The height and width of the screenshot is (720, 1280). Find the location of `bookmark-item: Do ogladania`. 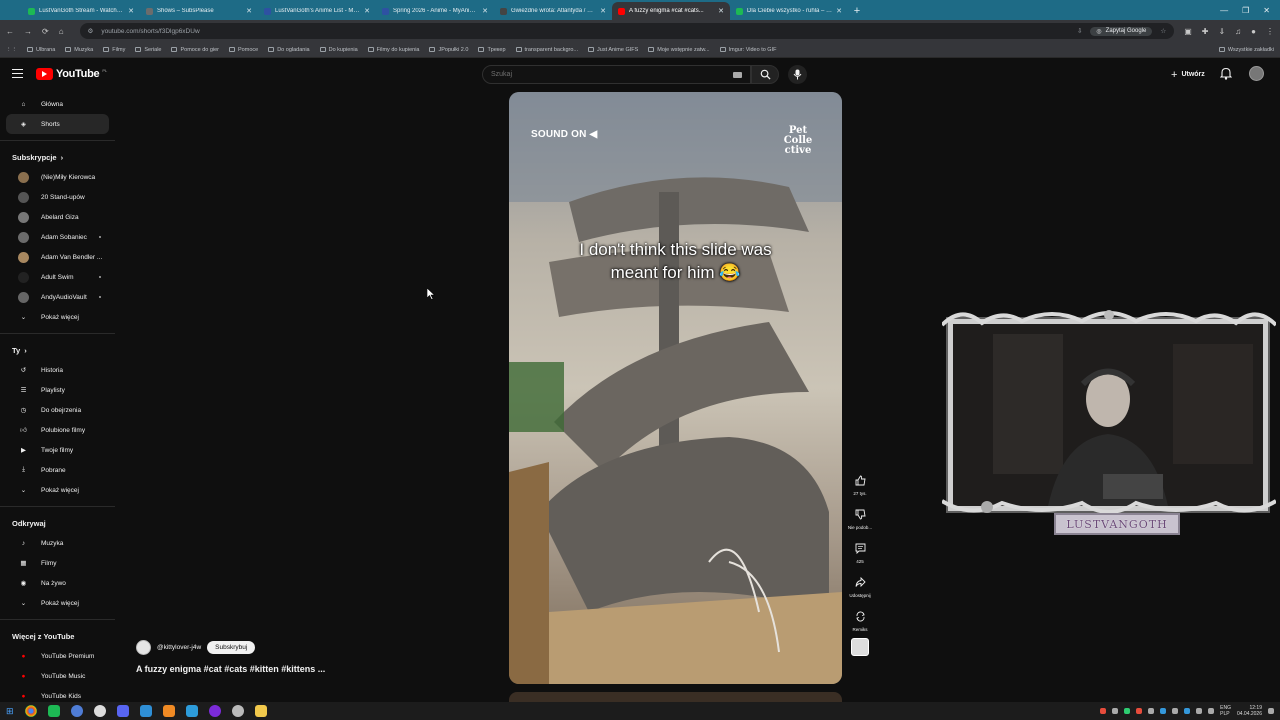

bookmark-item: Do ogladania is located at coordinates (289, 50).